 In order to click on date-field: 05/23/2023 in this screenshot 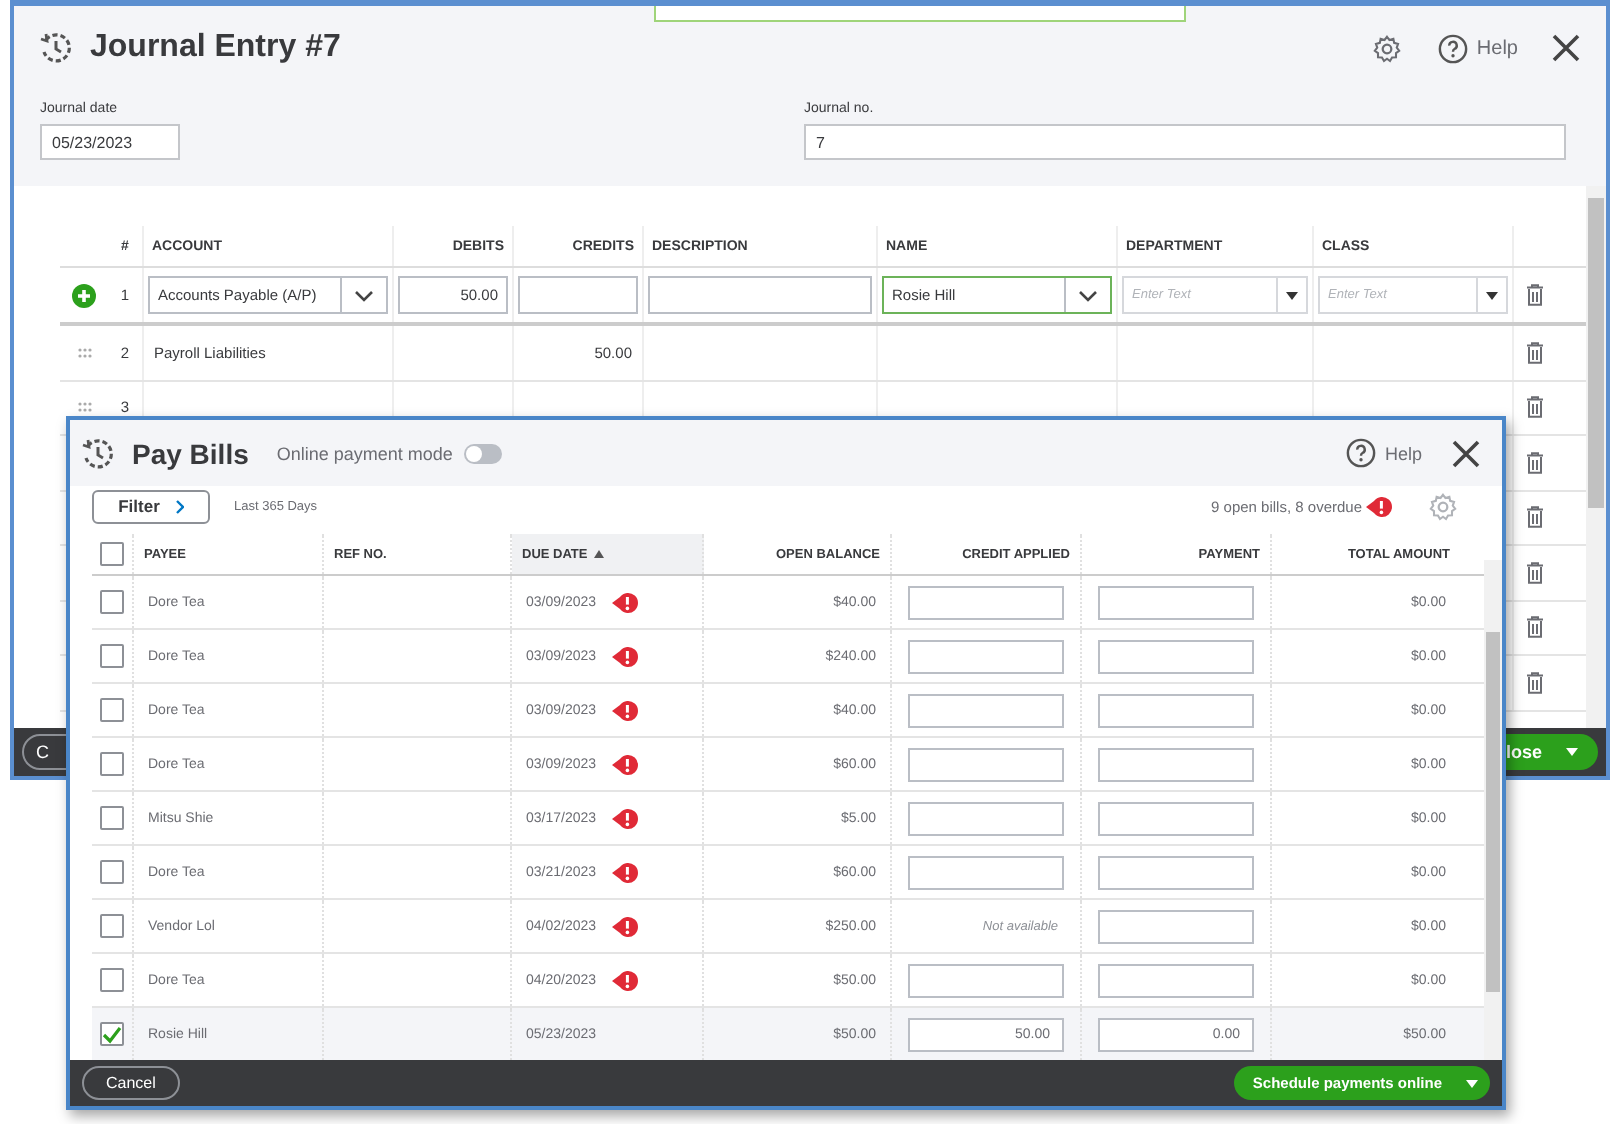, I will do `click(110, 142)`.